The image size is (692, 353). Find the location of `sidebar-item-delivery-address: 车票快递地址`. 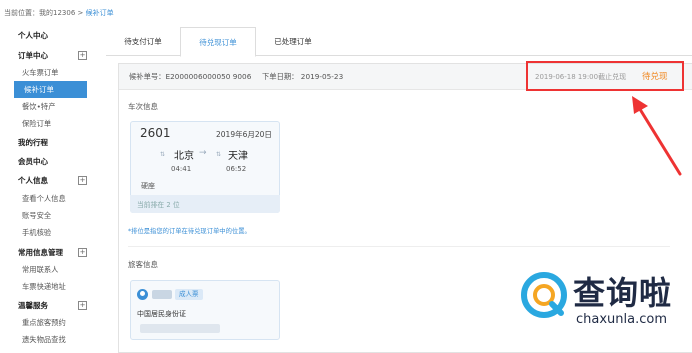

sidebar-item-delivery-address: 车票快递地址 is located at coordinates (57, 286).